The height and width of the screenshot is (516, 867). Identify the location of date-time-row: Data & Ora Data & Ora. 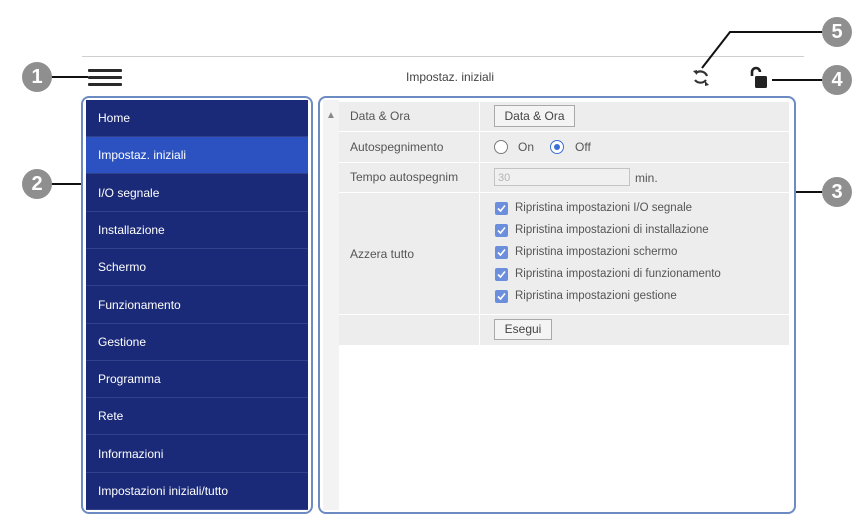
(564, 117).